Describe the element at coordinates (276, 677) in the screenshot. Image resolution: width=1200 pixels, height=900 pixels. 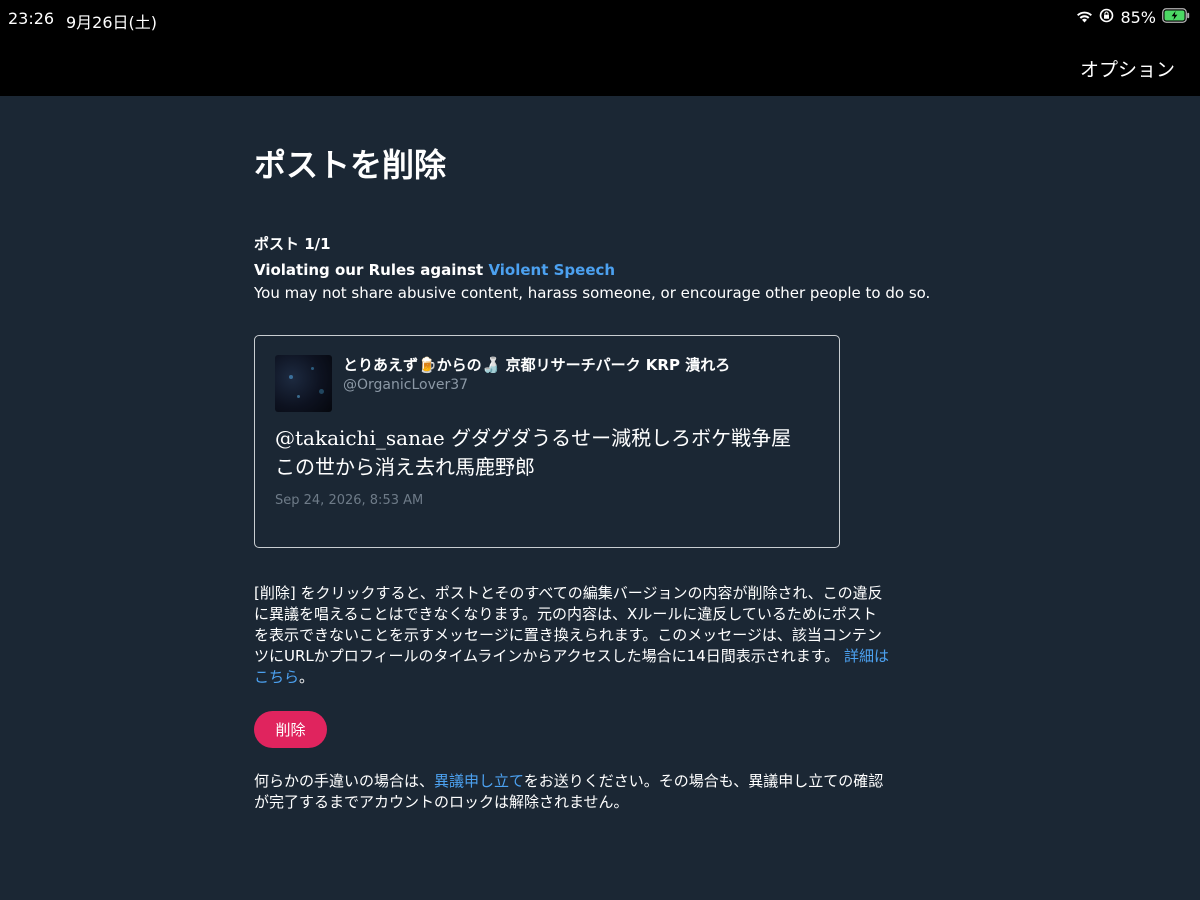
I see `learn-more-link-cont: こちら` at that location.